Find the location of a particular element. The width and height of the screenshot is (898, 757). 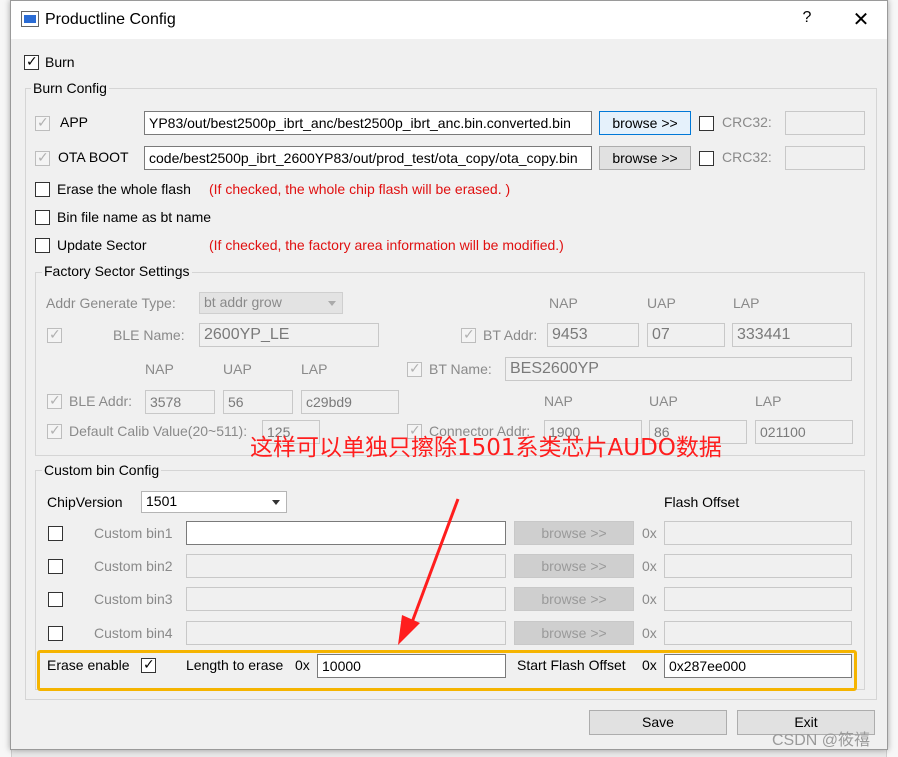

bt-lap-header: LAP is located at coordinates (746, 303).